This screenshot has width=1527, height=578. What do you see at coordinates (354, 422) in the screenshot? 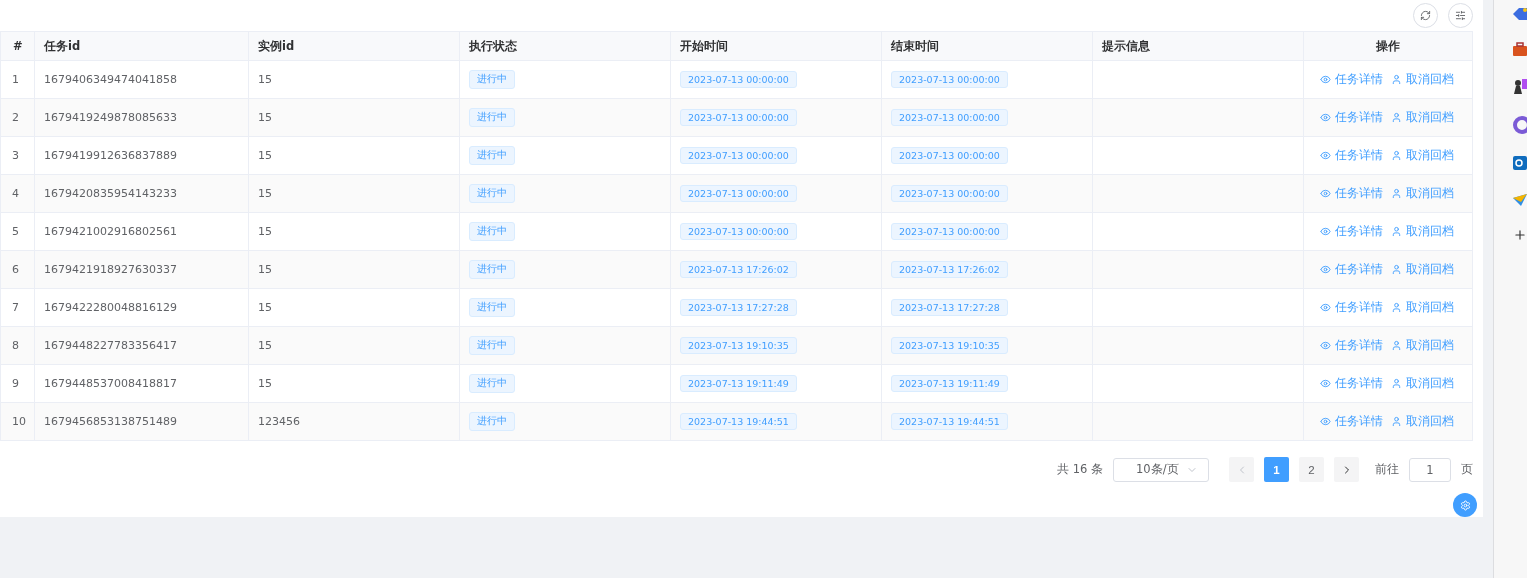
I see `instance-id-cell: 123456` at bounding box center [354, 422].